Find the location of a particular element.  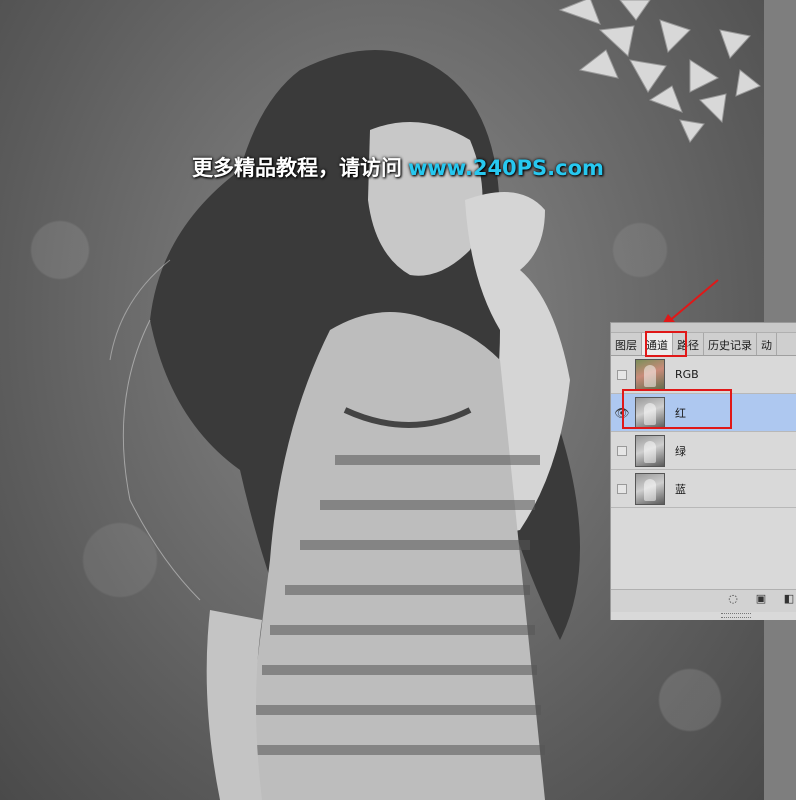

channel-name: RGB is located at coordinates (687, 374).